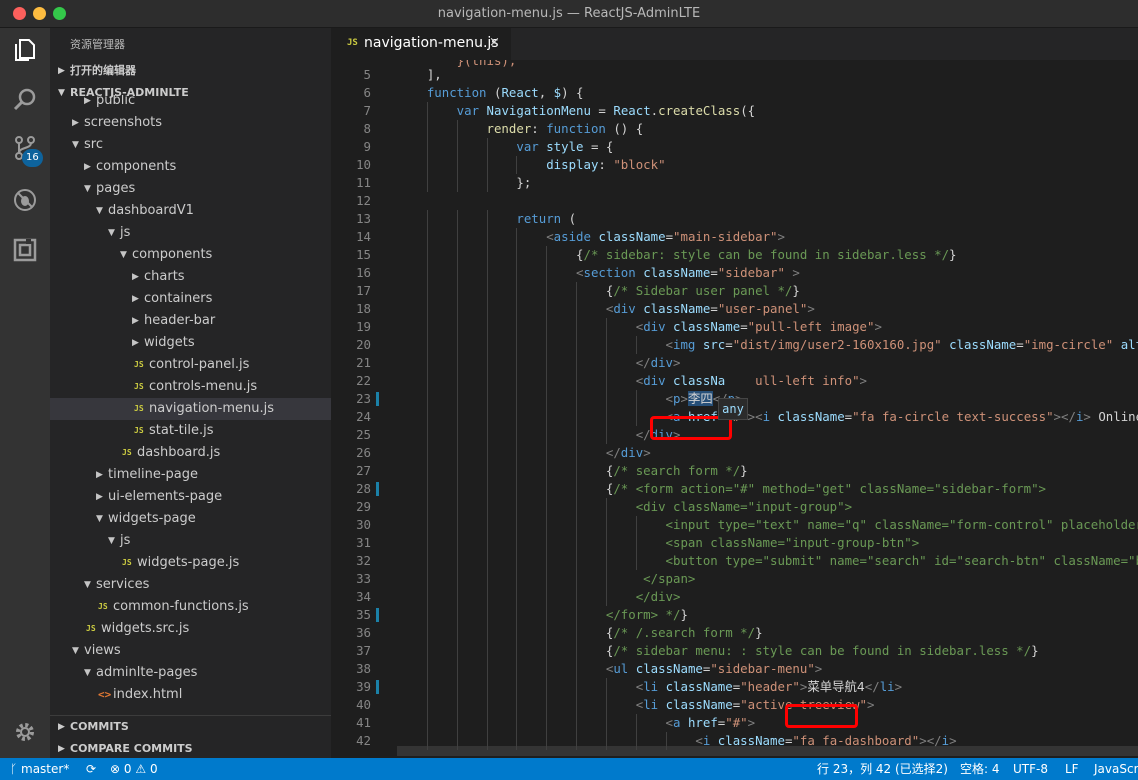 The image size is (1138, 780). Describe the element at coordinates (190, 497) in the screenshot. I see `tree-folder: ▶ ui-elements-page` at that location.